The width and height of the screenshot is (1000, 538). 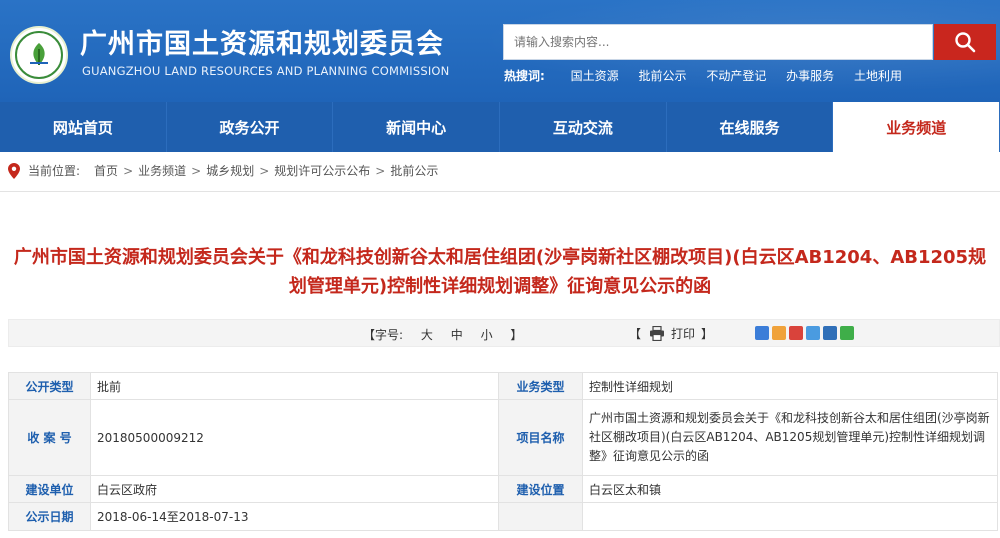 I want to click on table-row: 公开类型 批前 业务类型 控制性详细规划, so click(x=503, y=386).